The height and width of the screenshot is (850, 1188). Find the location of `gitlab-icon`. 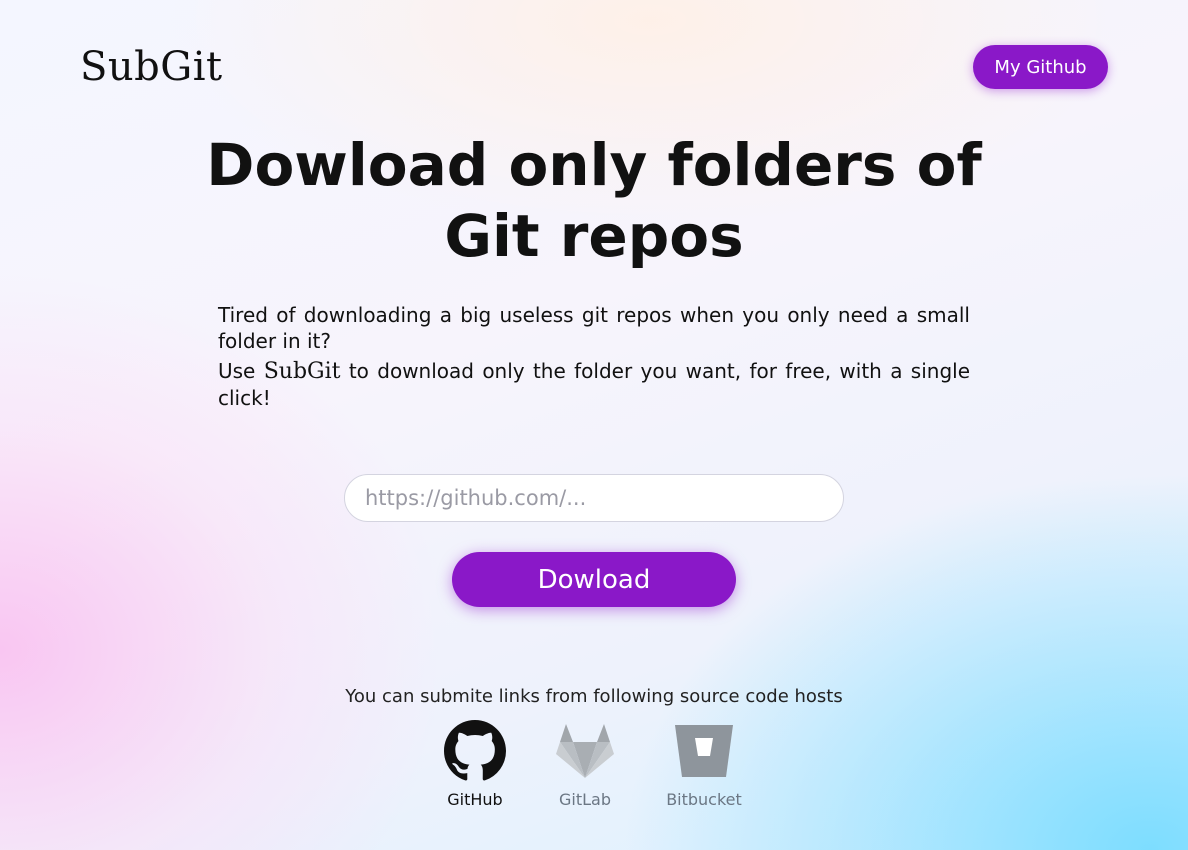

gitlab-icon is located at coordinates (585, 751).